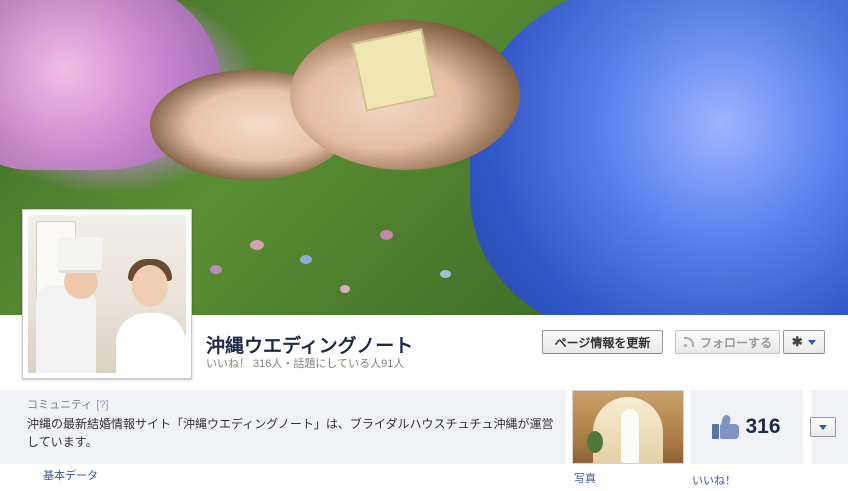 Image resolution: width=848 pixels, height=491 pixels. Describe the element at coordinates (763, 426) in the screenshot. I see `likes-count: 316` at that location.